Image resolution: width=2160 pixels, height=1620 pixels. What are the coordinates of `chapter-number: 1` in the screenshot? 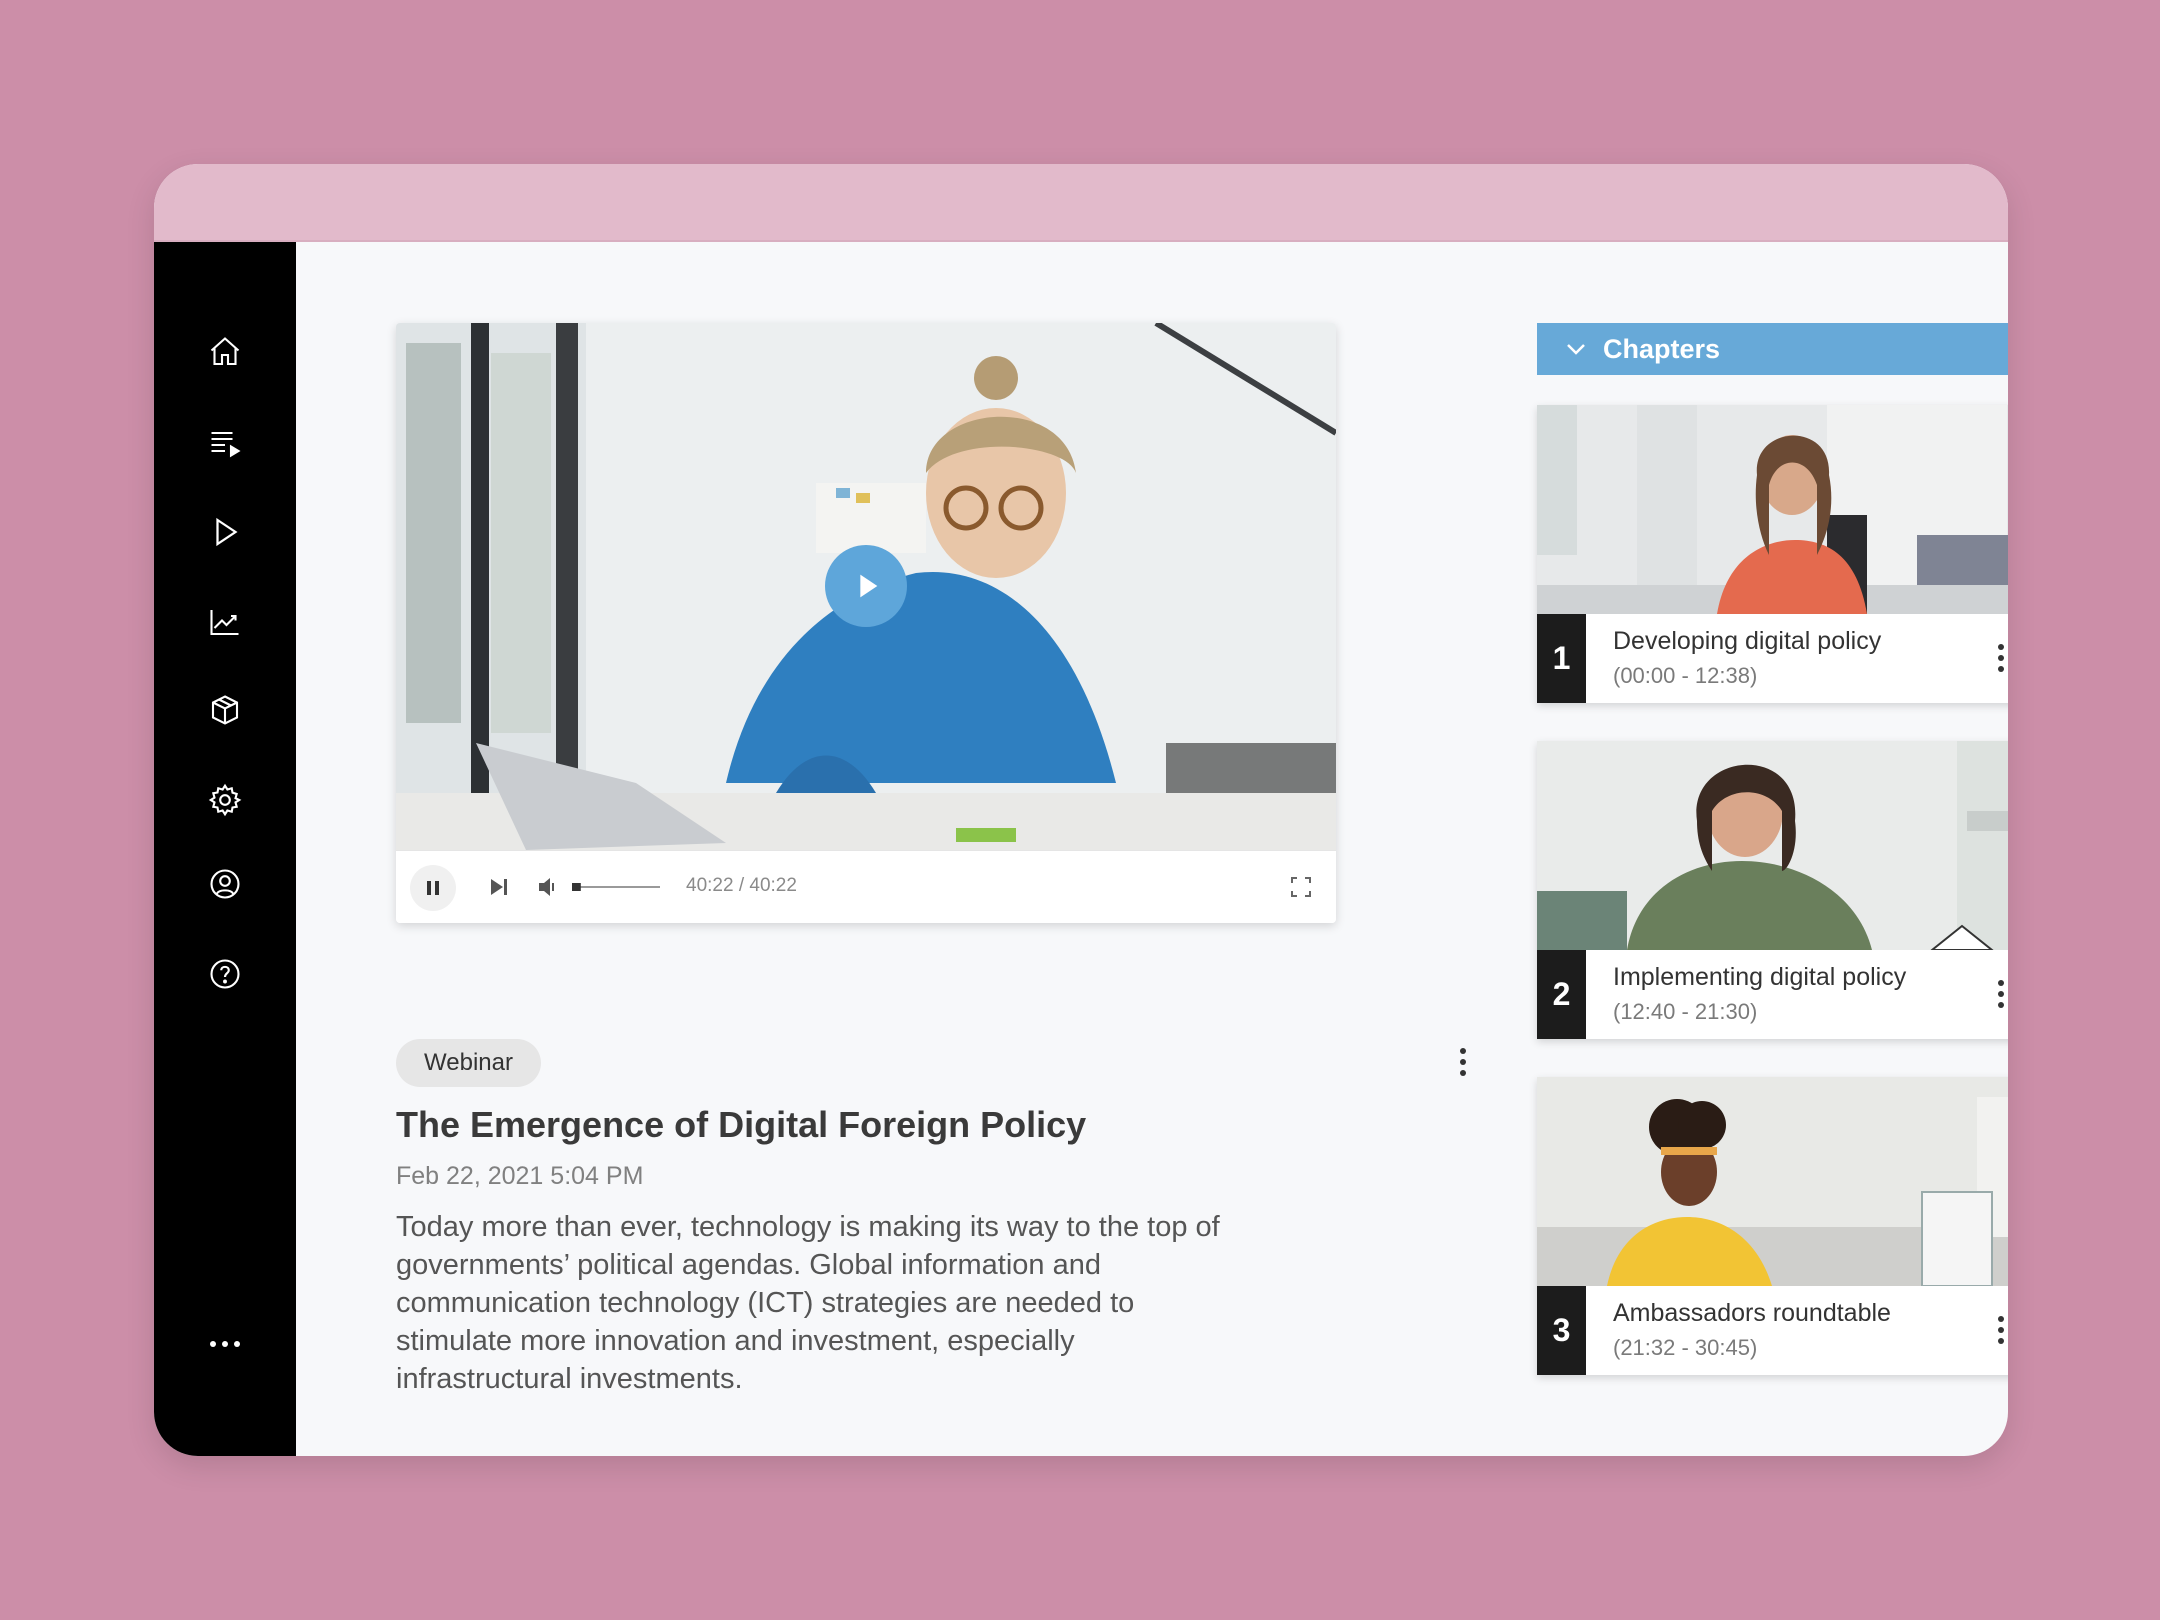 It's located at (1561, 658).